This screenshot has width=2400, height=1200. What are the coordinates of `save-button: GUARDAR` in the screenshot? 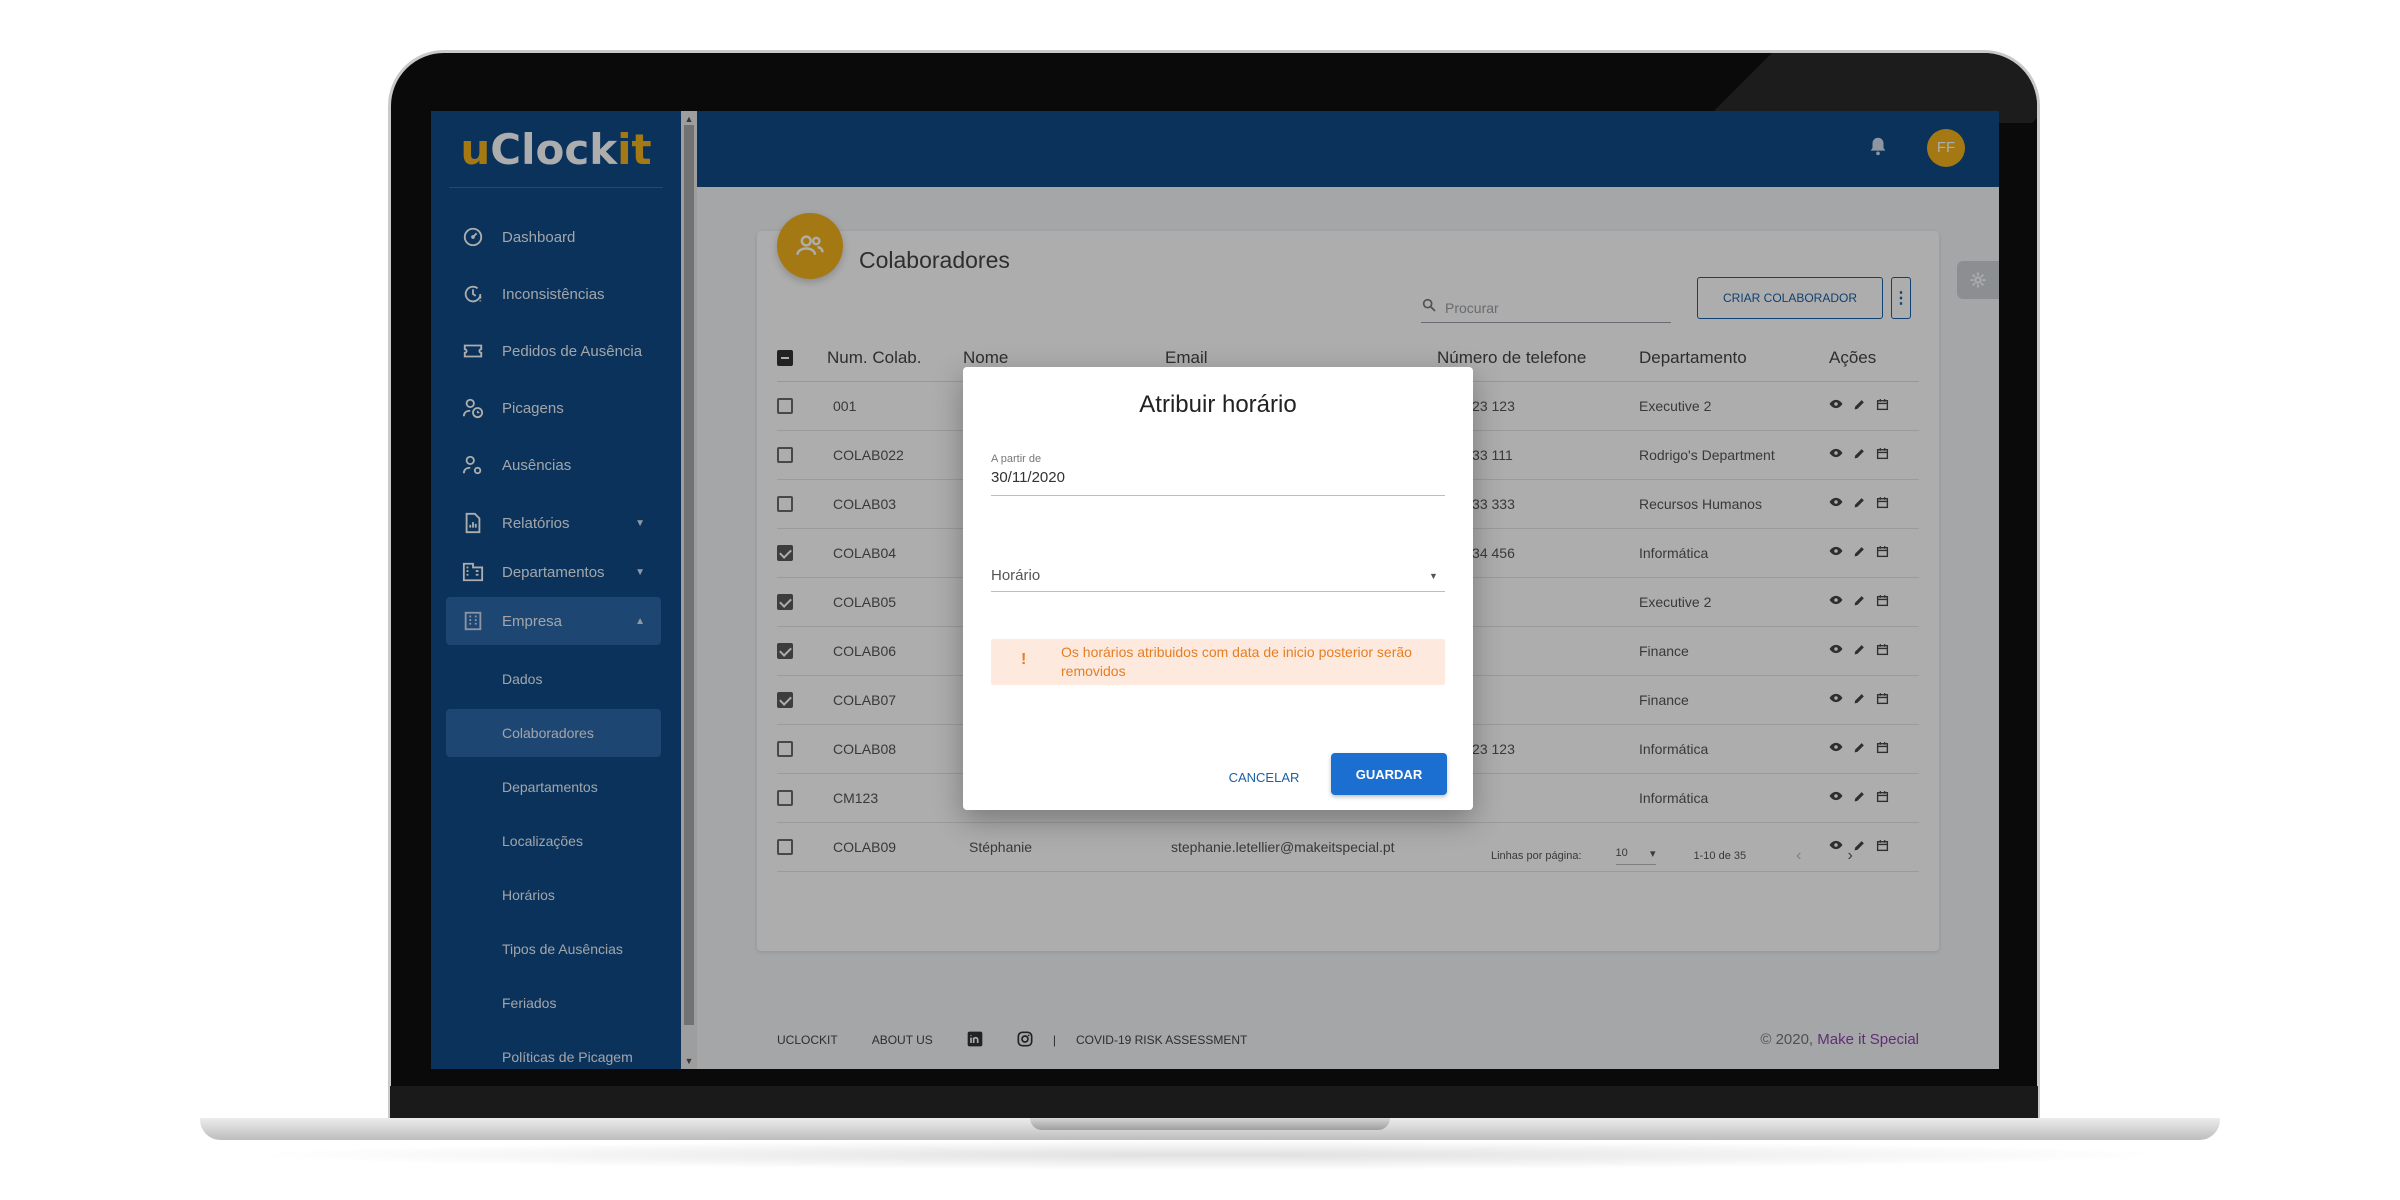 It's located at (1389, 774).